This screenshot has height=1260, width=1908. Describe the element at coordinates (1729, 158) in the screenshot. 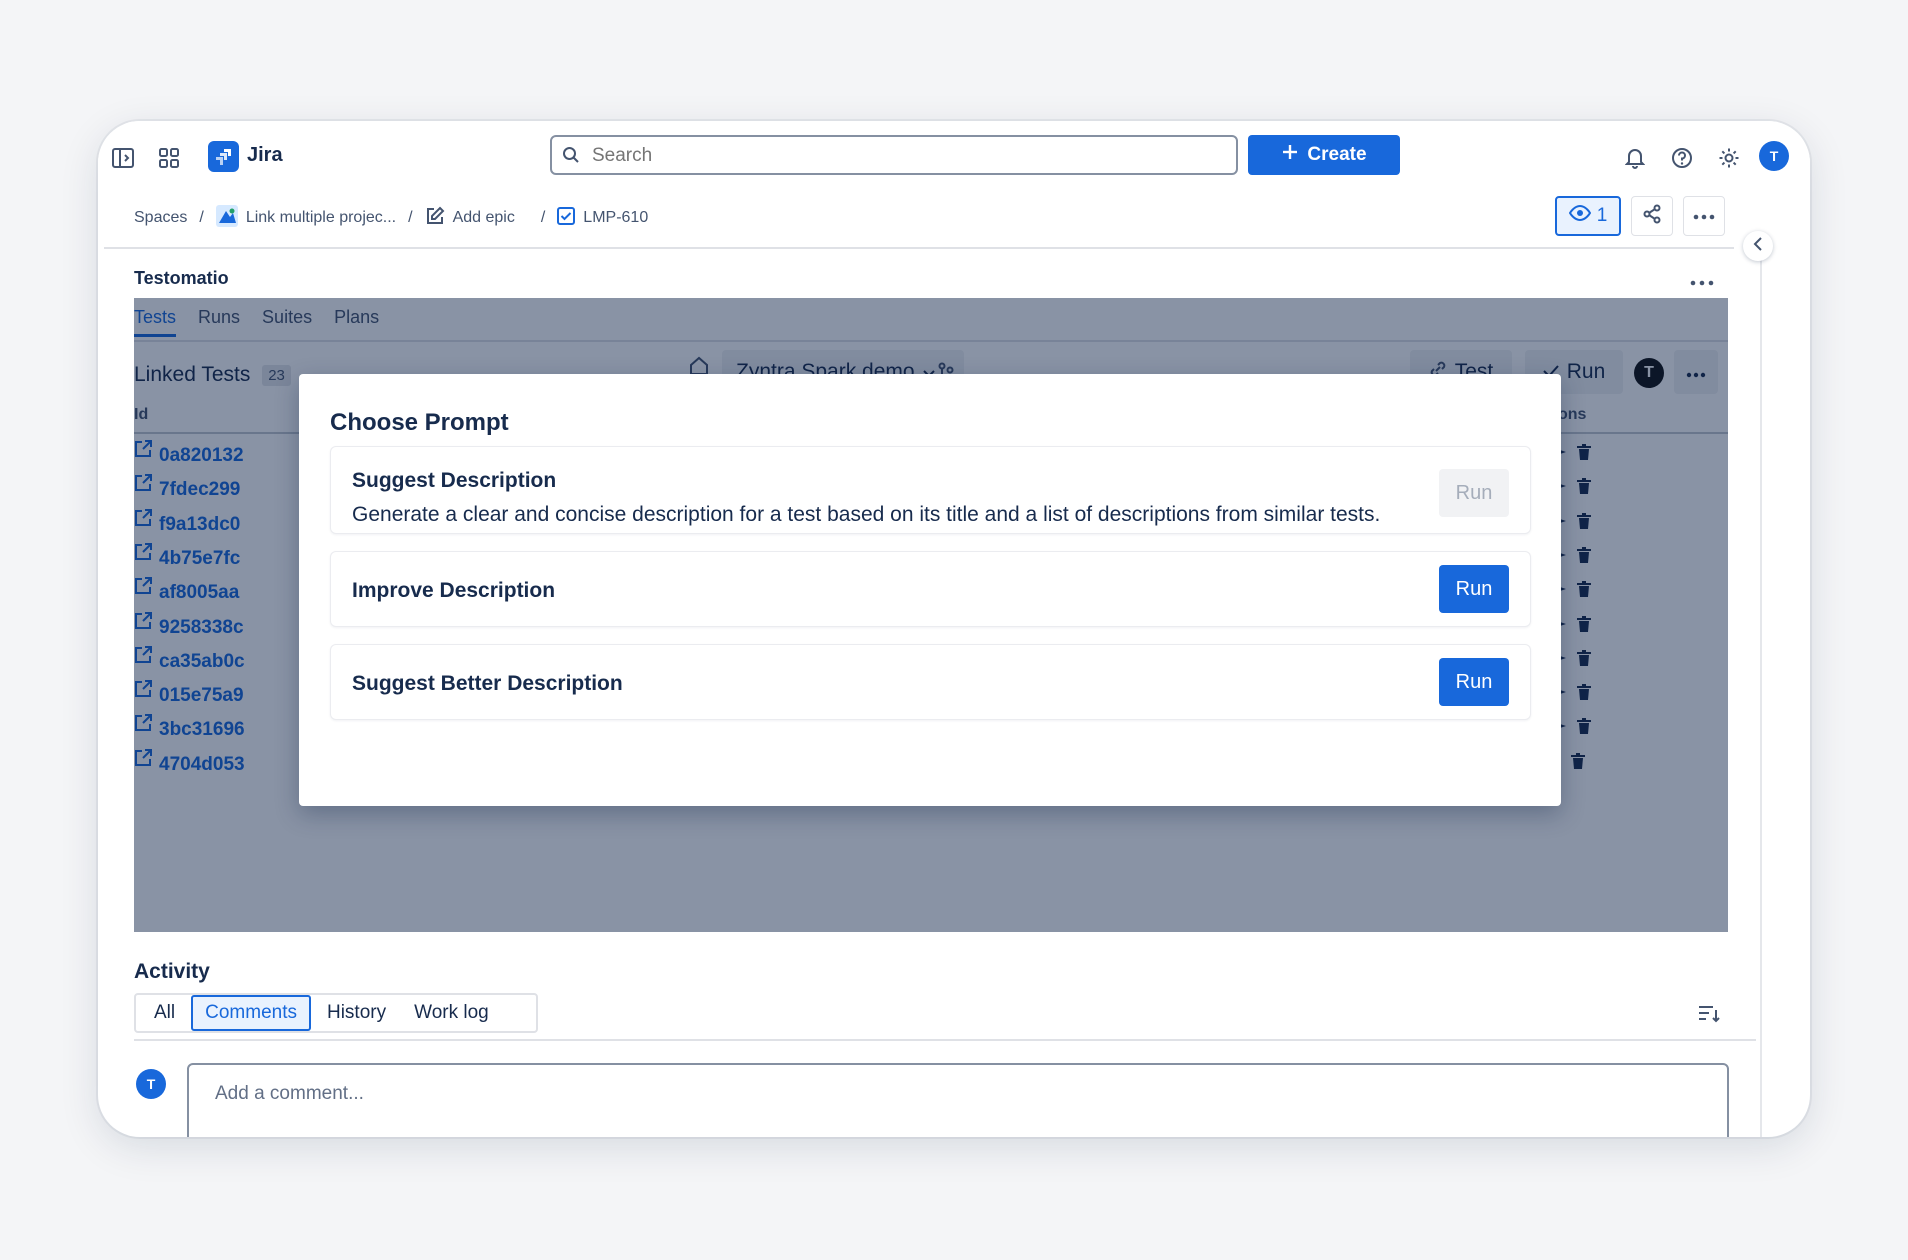

I see `settings-gear-icon` at that location.